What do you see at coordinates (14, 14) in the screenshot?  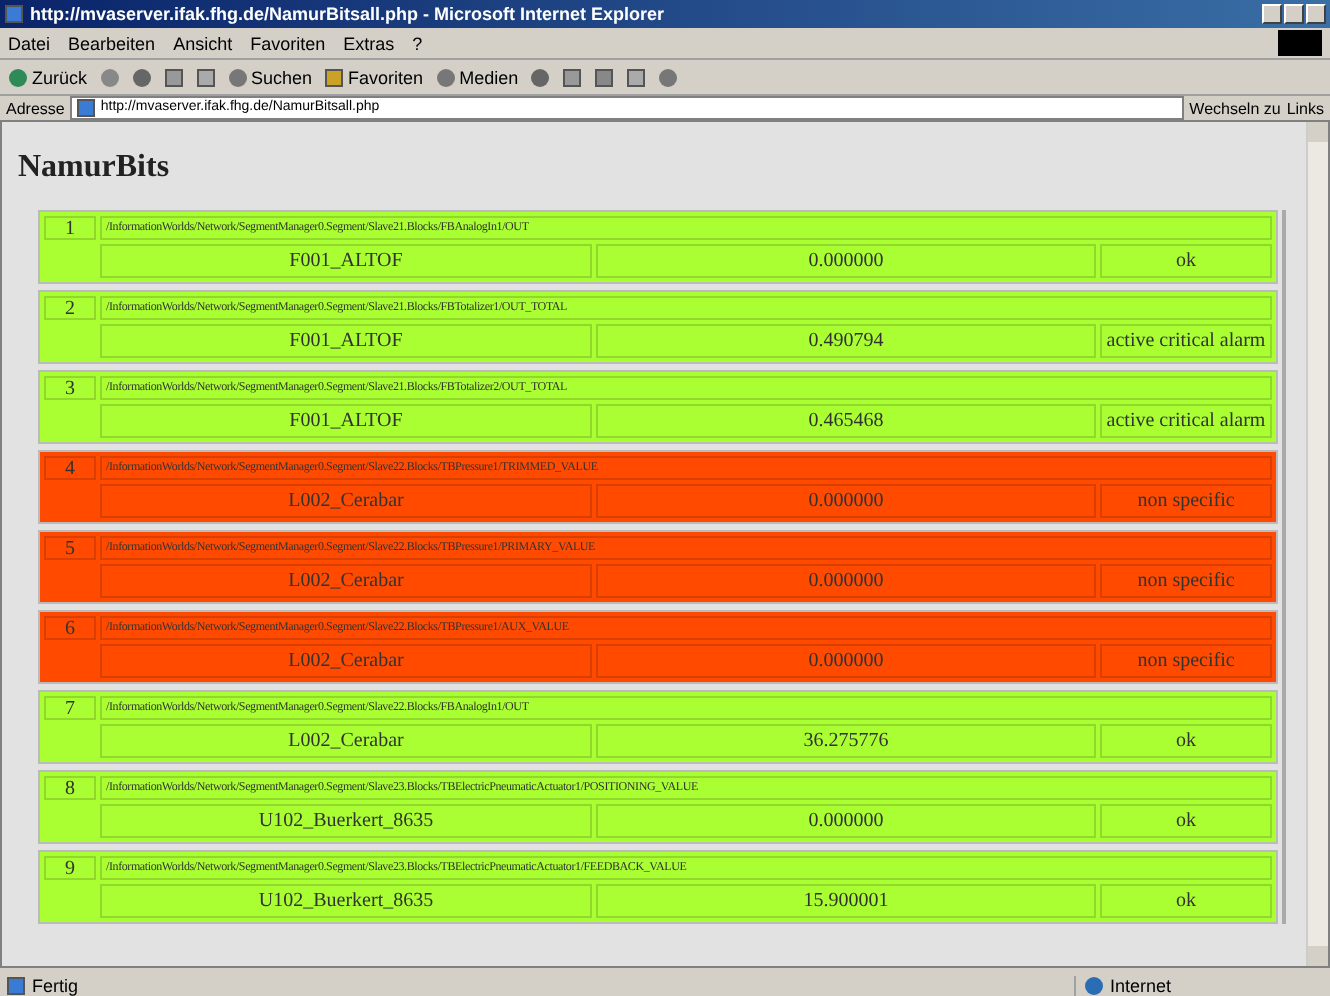 I see `browser-icon` at bounding box center [14, 14].